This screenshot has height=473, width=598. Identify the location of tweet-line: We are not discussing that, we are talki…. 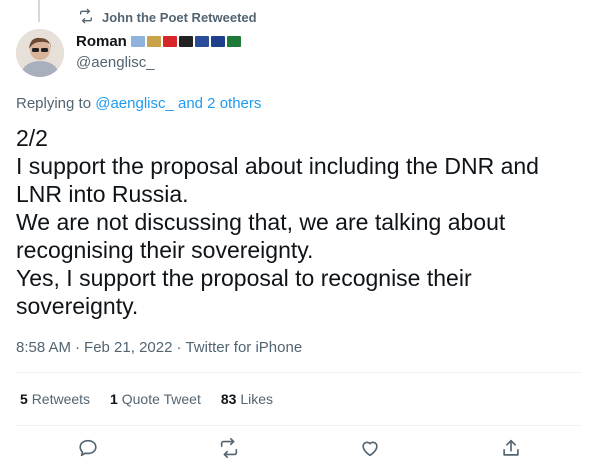
(261, 222).